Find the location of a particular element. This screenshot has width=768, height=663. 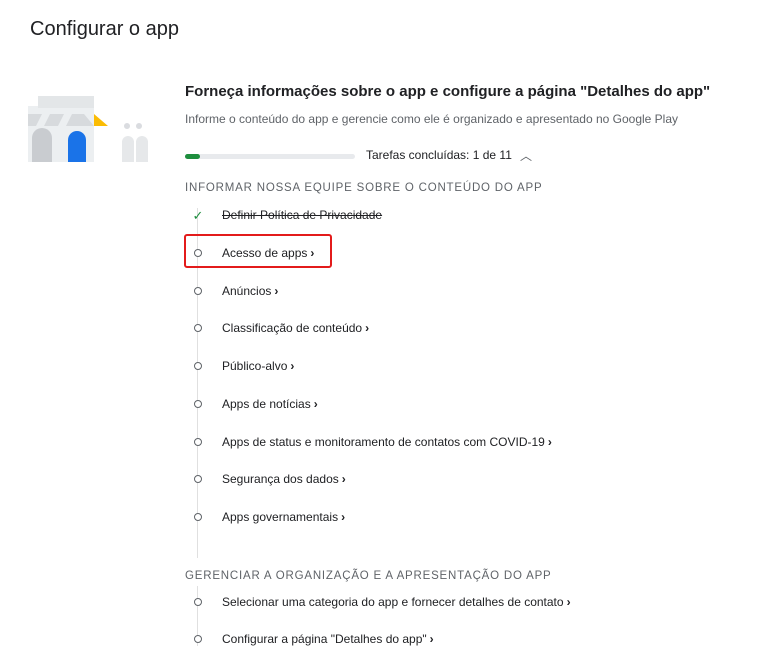

task-news-apps: Apps de notícias › is located at coordinates (253, 404).